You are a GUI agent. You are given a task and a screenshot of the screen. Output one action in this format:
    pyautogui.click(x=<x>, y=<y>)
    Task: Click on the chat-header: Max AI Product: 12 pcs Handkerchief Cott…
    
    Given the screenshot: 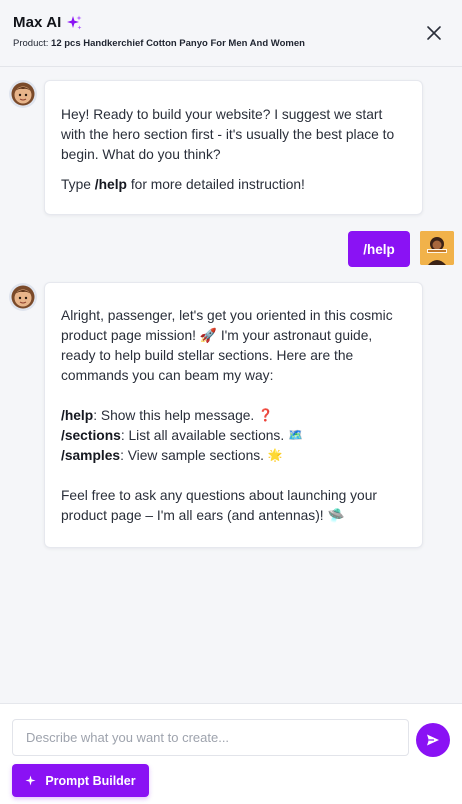 What is the action you would take?
    pyautogui.click(x=231, y=33)
    